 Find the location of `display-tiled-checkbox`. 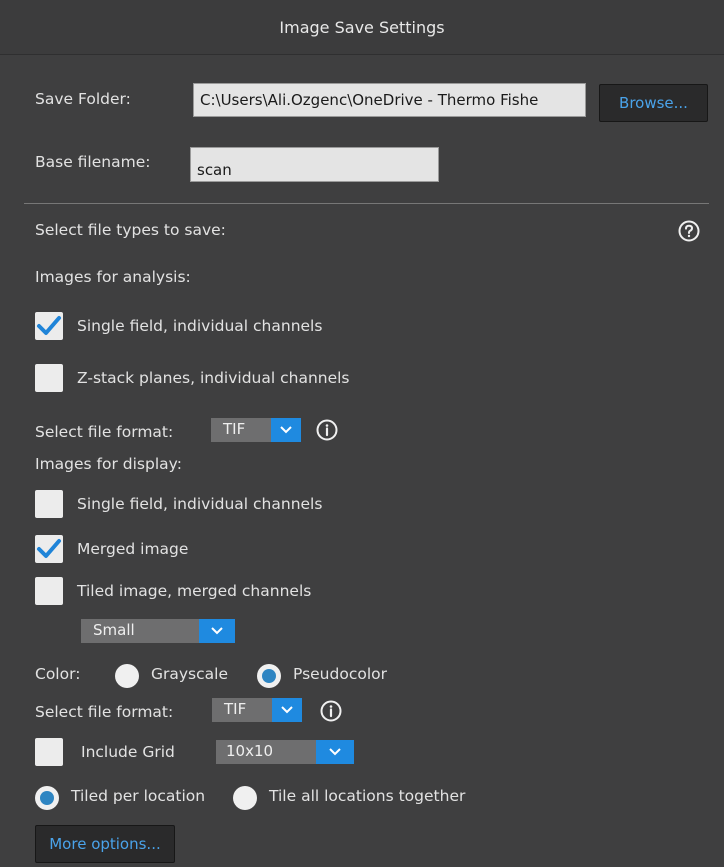

display-tiled-checkbox is located at coordinates (49, 591).